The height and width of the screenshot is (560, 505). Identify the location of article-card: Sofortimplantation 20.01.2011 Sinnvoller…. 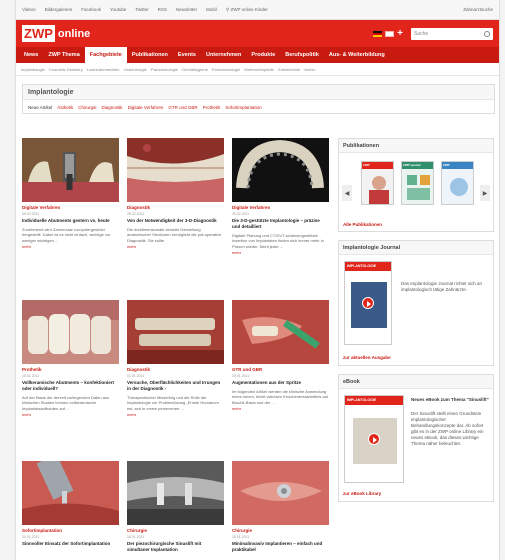
(70, 504).